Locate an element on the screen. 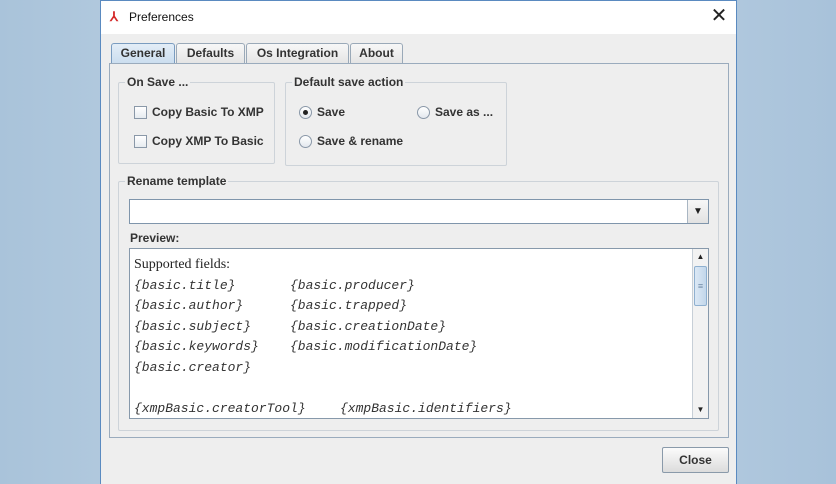  field-row: {basic.author} {basic.trapped} is located at coordinates (323, 306).